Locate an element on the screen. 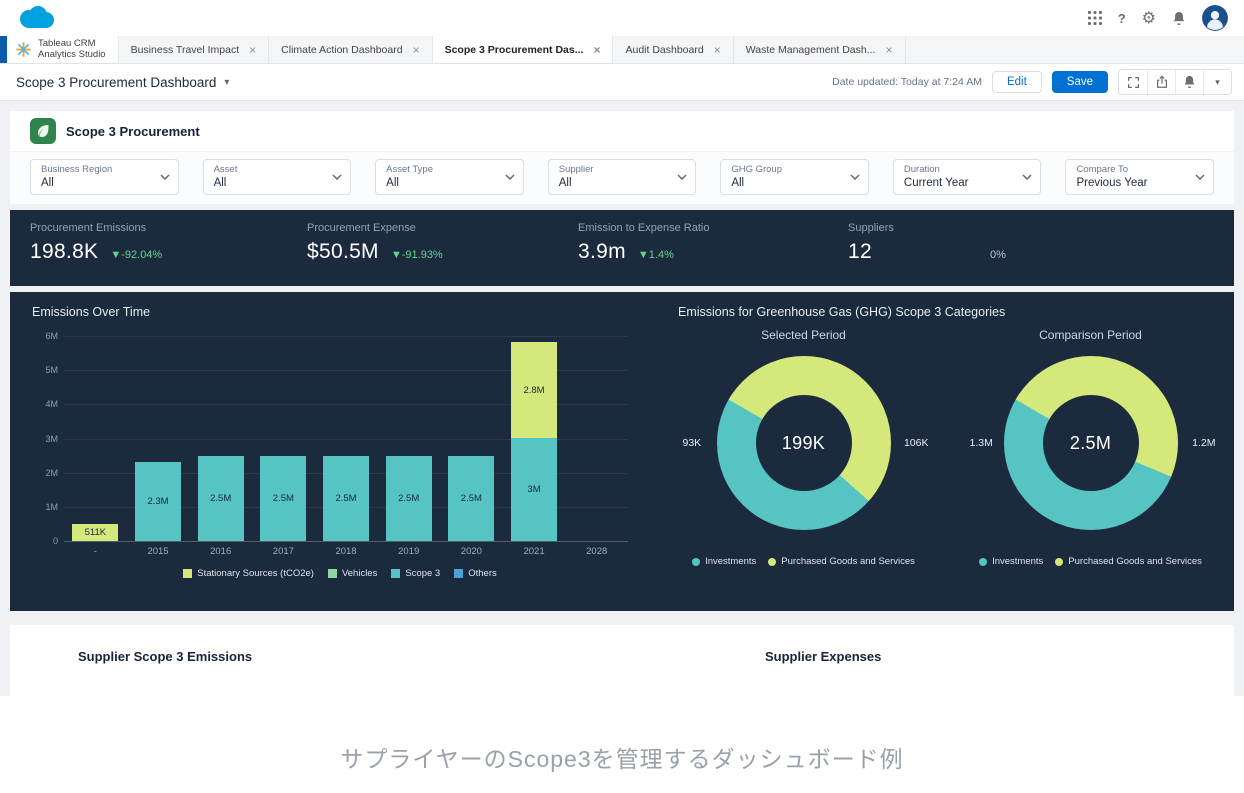  legend-item: Stationary Sources (tCO2e) is located at coordinates (248, 573).